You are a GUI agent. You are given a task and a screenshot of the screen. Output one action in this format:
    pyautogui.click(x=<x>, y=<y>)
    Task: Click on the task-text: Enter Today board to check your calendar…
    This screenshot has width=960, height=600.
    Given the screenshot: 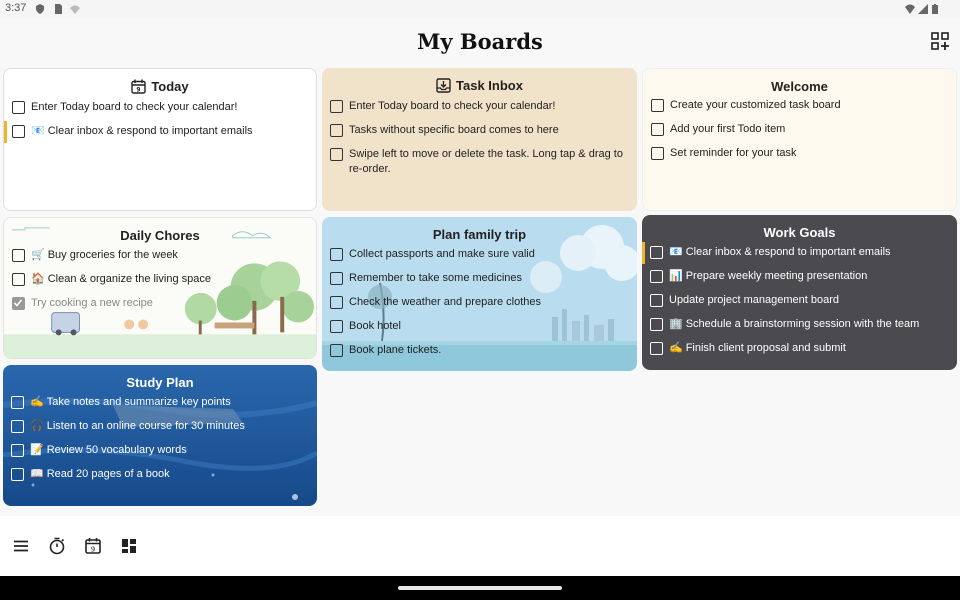 What is the action you would take?
    pyautogui.click(x=452, y=106)
    